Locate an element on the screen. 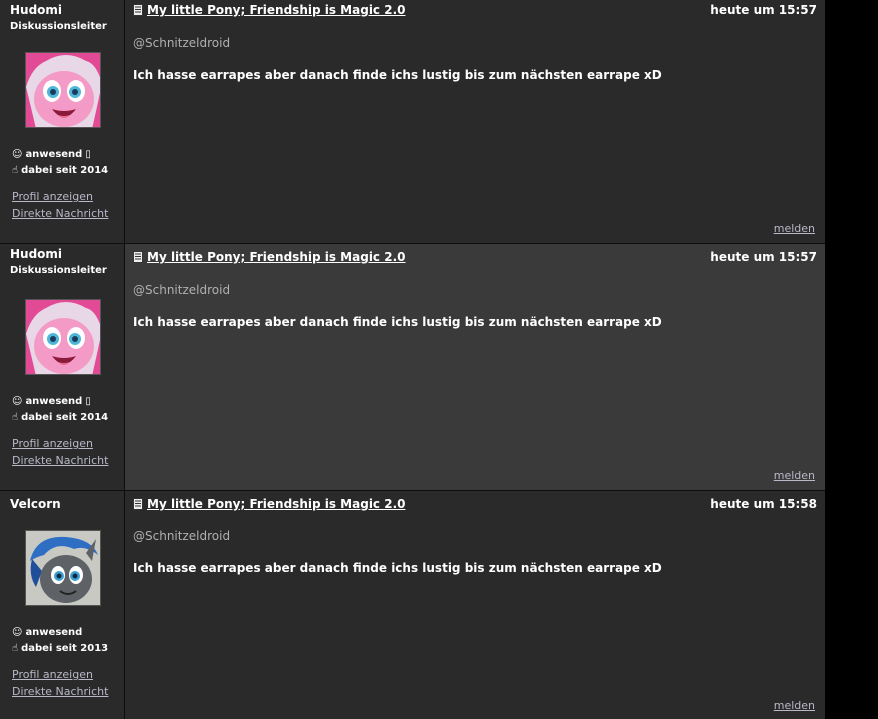 The image size is (878, 719). online-status: ☺ anwesend is located at coordinates (47, 632).